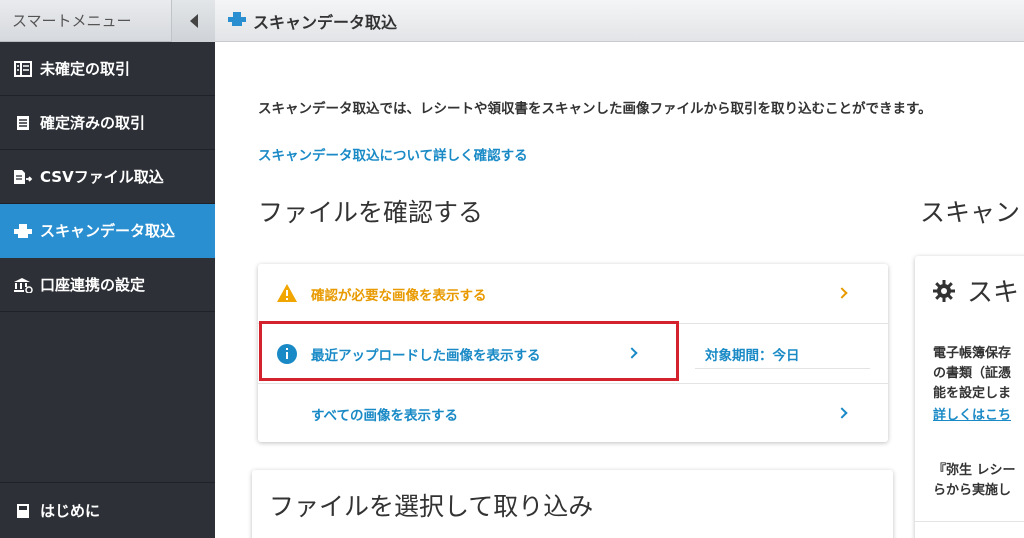 This screenshot has width=1024, height=538. I want to click on highlight-box, so click(469, 351).